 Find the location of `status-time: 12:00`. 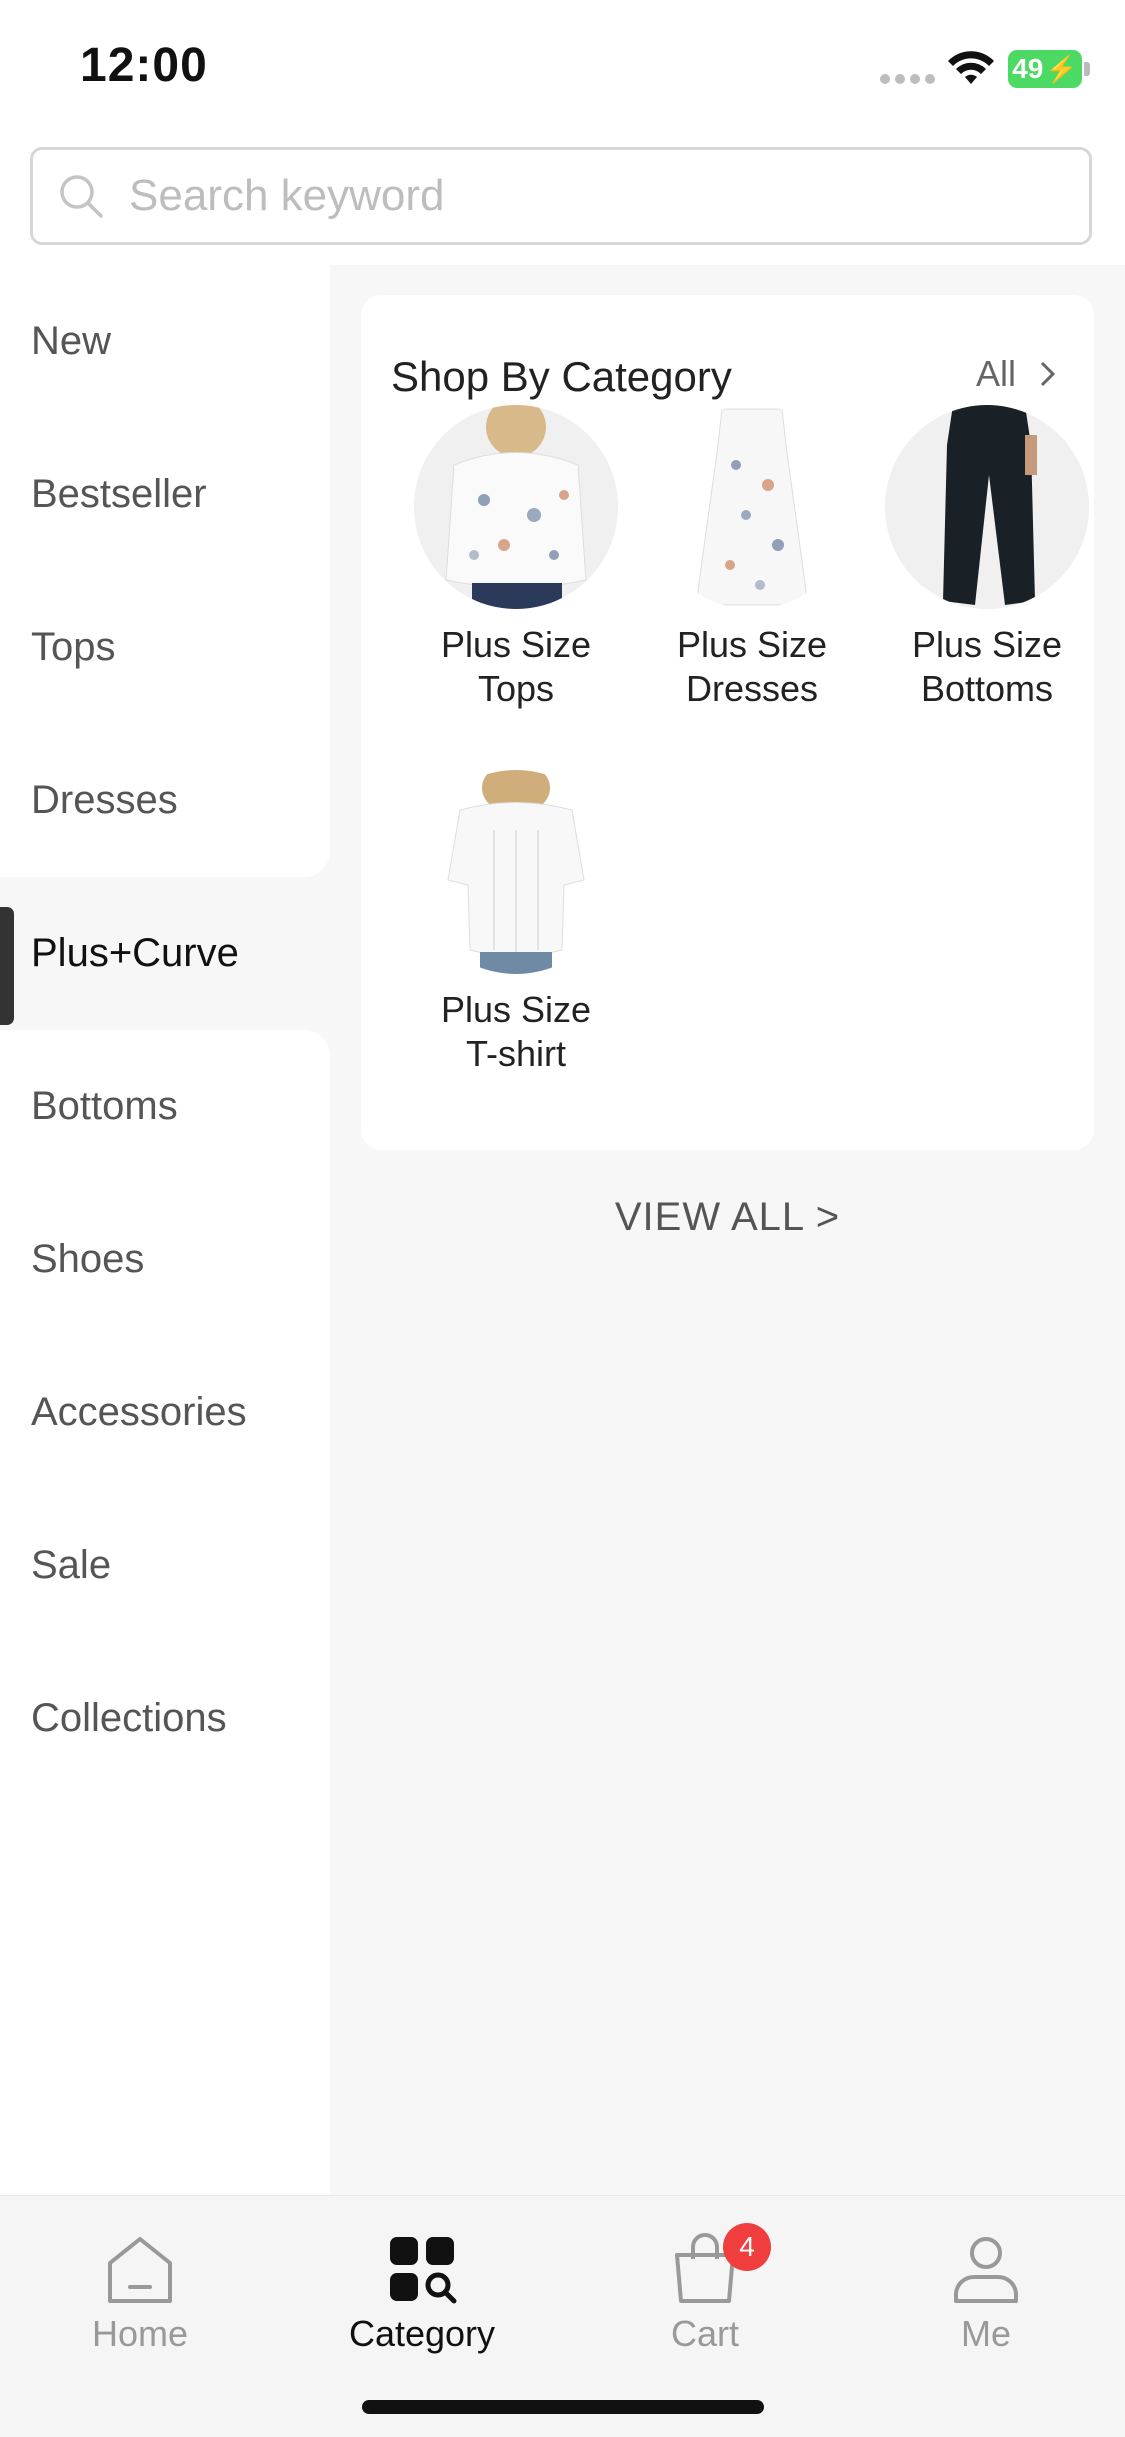

status-time: 12:00 is located at coordinates (144, 65).